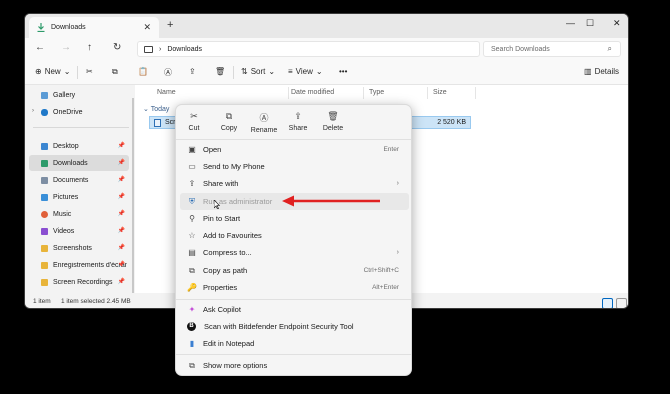 This screenshot has width=670, height=394. I want to click on share-button: ⇪, so click(192, 71).